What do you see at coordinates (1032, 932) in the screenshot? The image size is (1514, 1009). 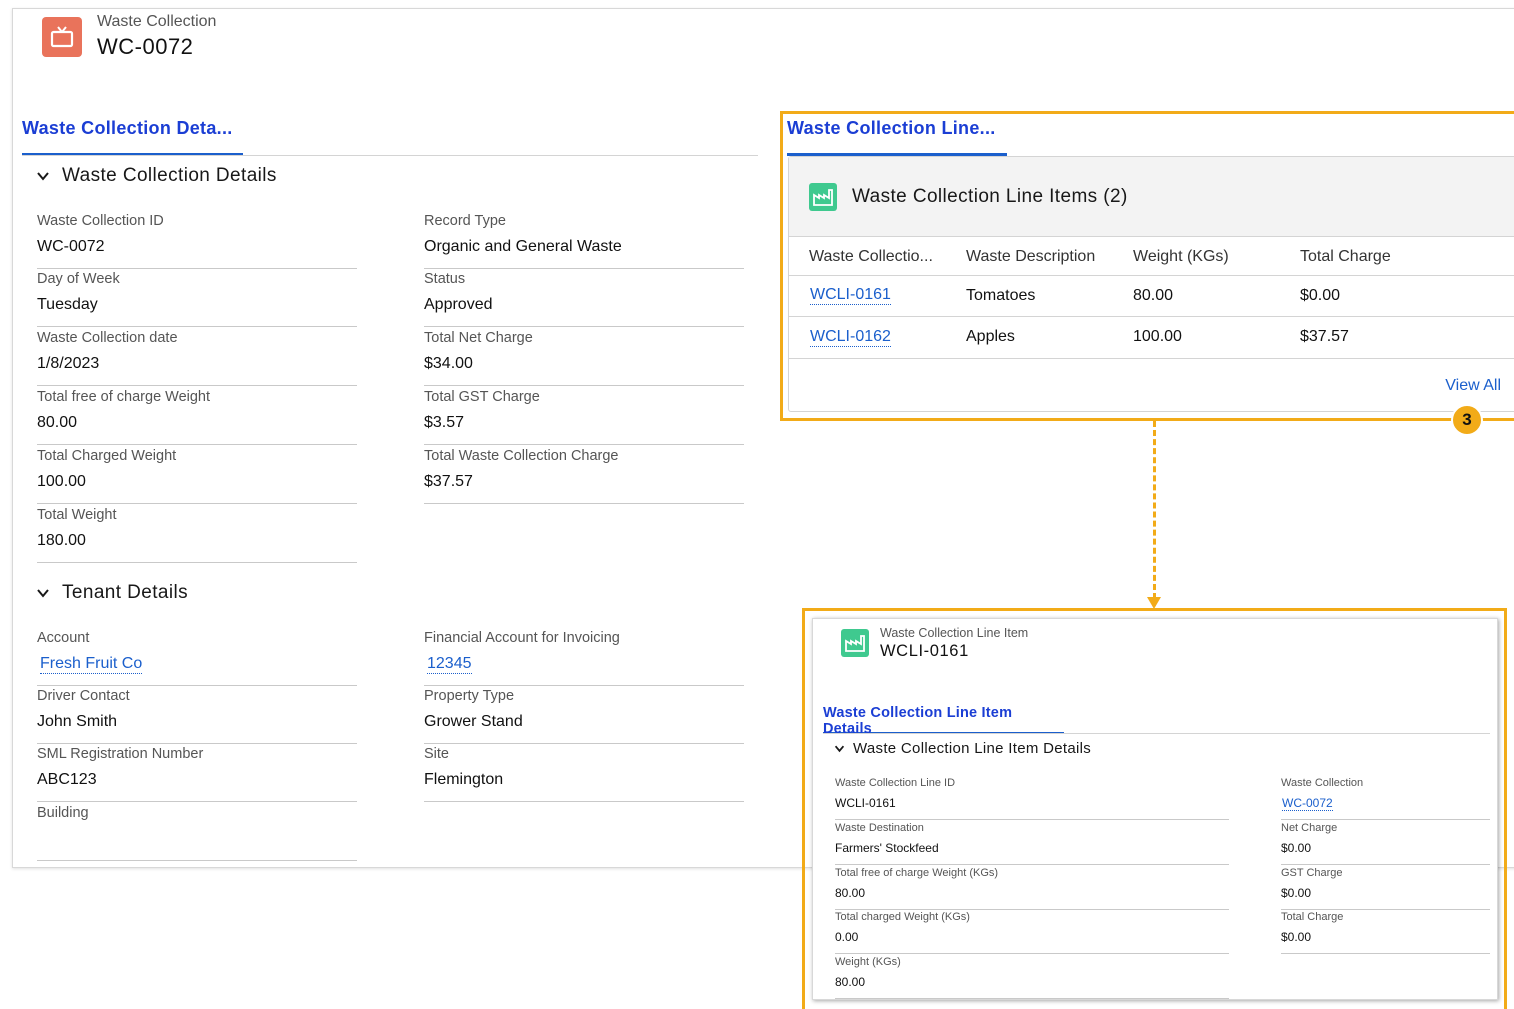 I see `field-charged-weight: Total charged Weight (KGs) 0.00` at bounding box center [1032, 932].